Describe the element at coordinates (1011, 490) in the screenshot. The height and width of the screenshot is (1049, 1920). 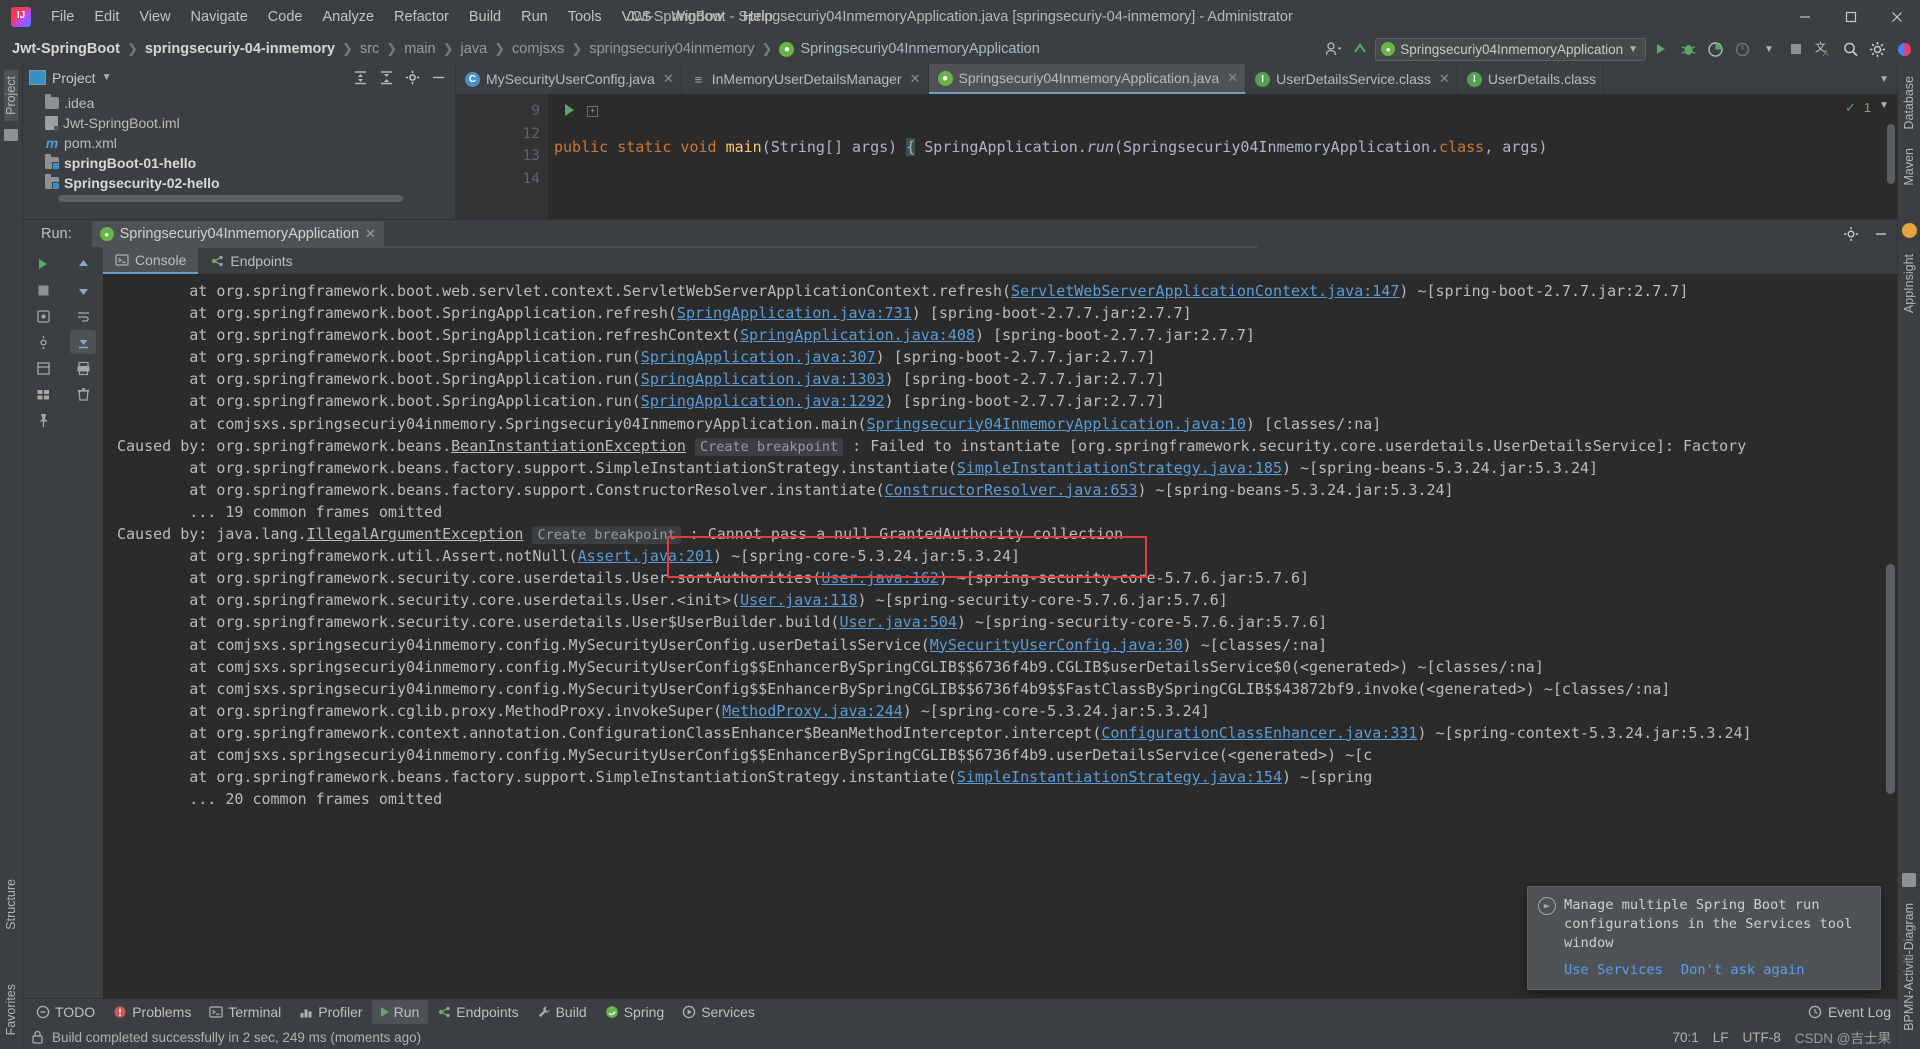
I see `stack-trace-link: ConstructorResolver.java:653` at that location.